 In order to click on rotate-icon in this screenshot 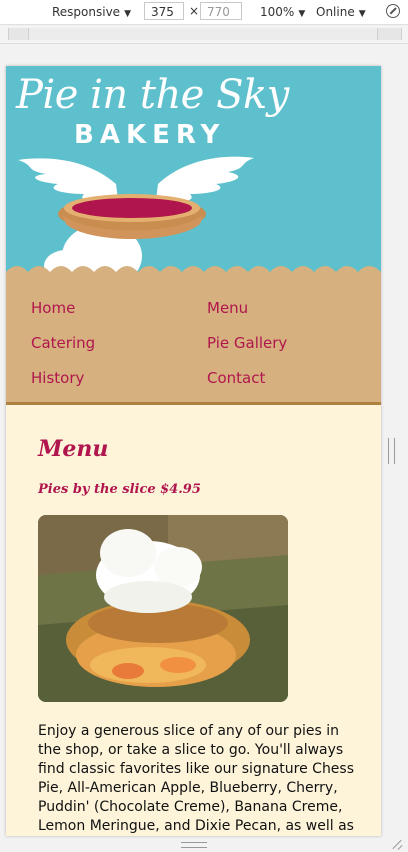, I will do `click(393, 11)`.